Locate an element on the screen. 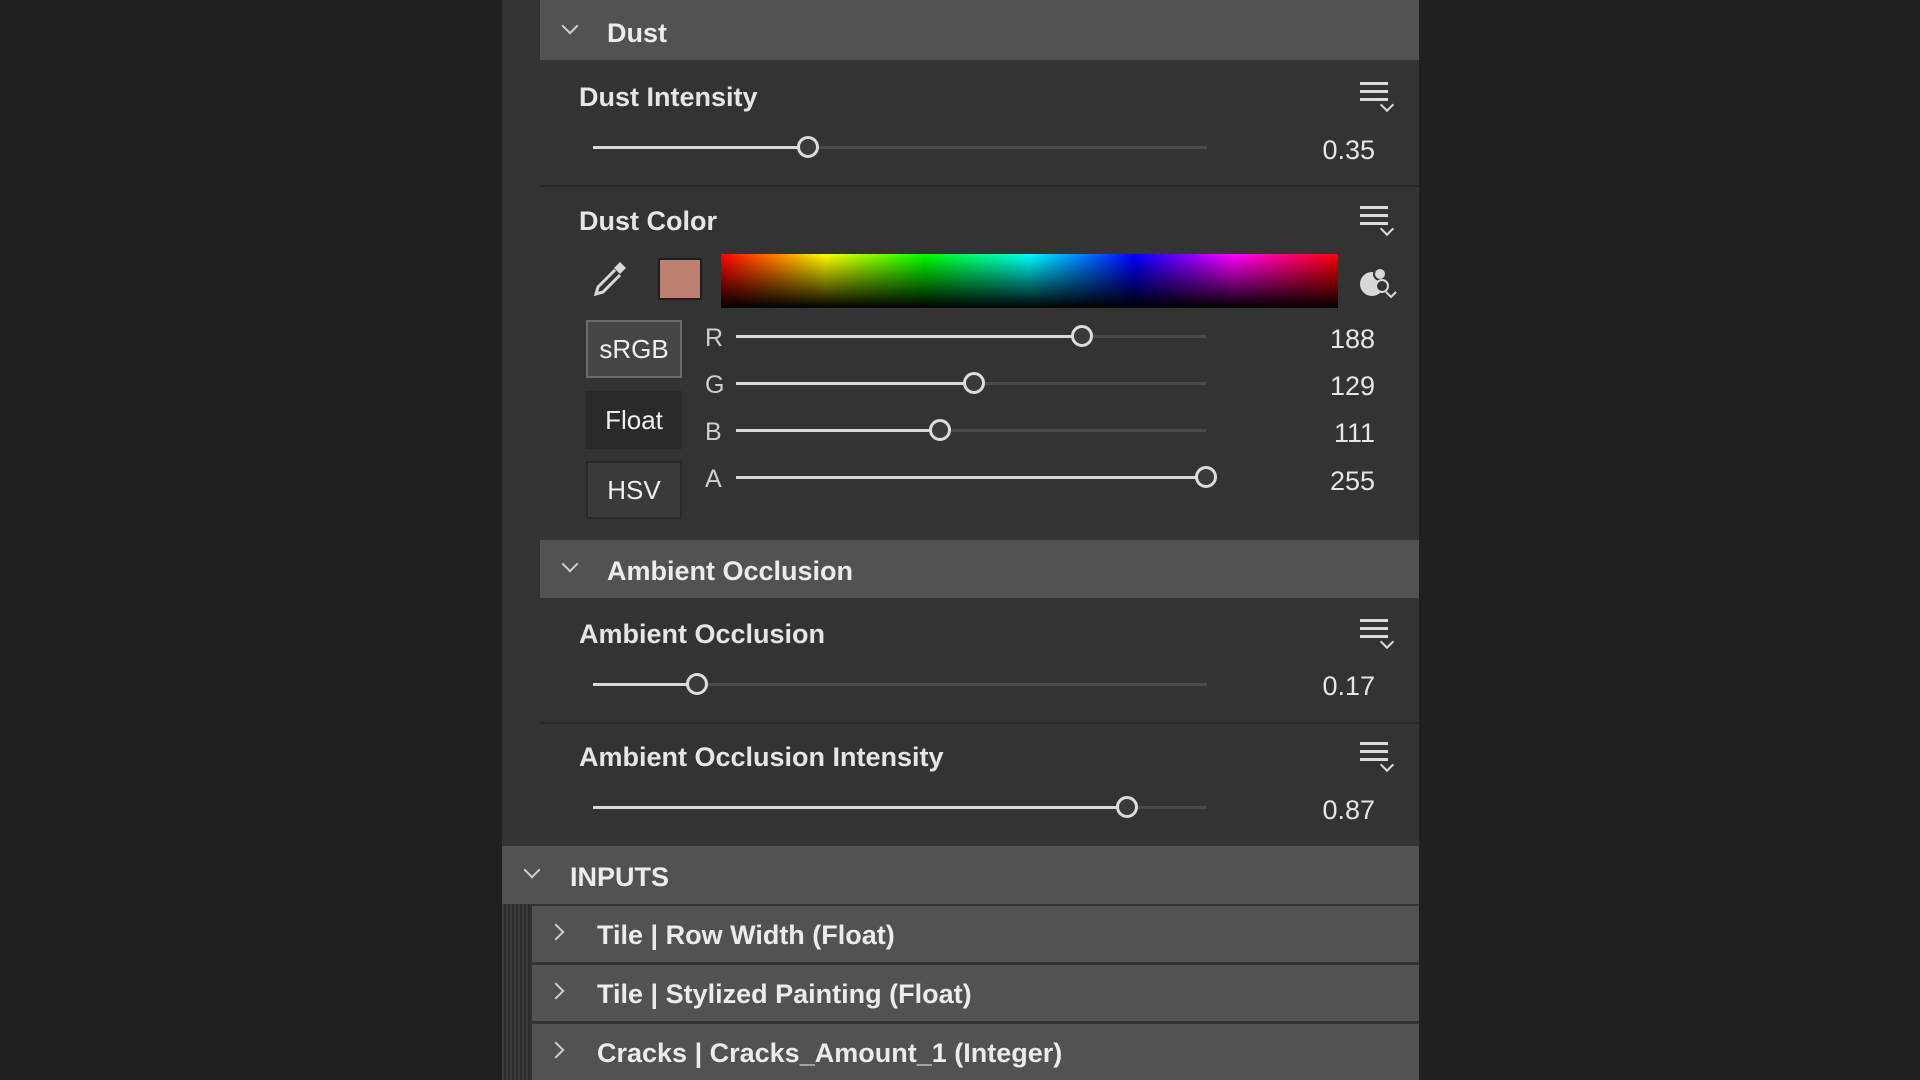 The image size is (1920, 1080). channel-g-value: 129 is located at coordinates (1315, 386).